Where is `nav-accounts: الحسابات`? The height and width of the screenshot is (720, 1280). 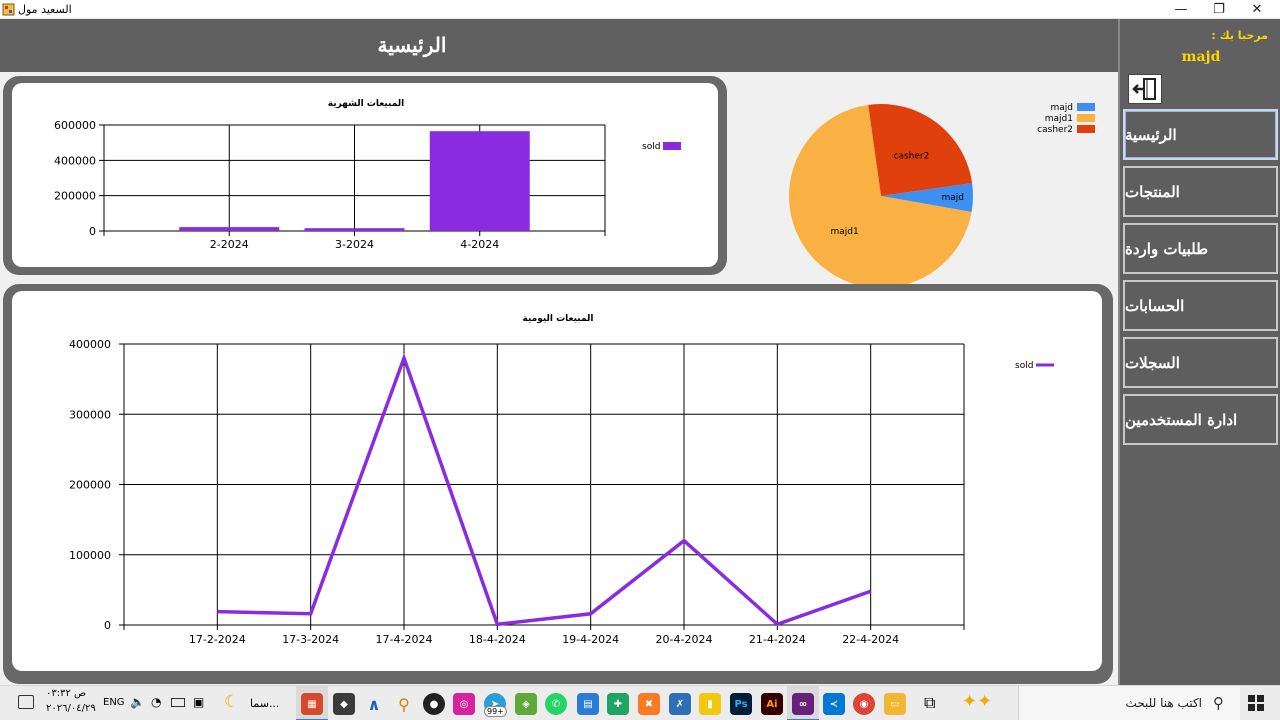 nav-accounts: الحسابات is located at coordinates (1200, 305).